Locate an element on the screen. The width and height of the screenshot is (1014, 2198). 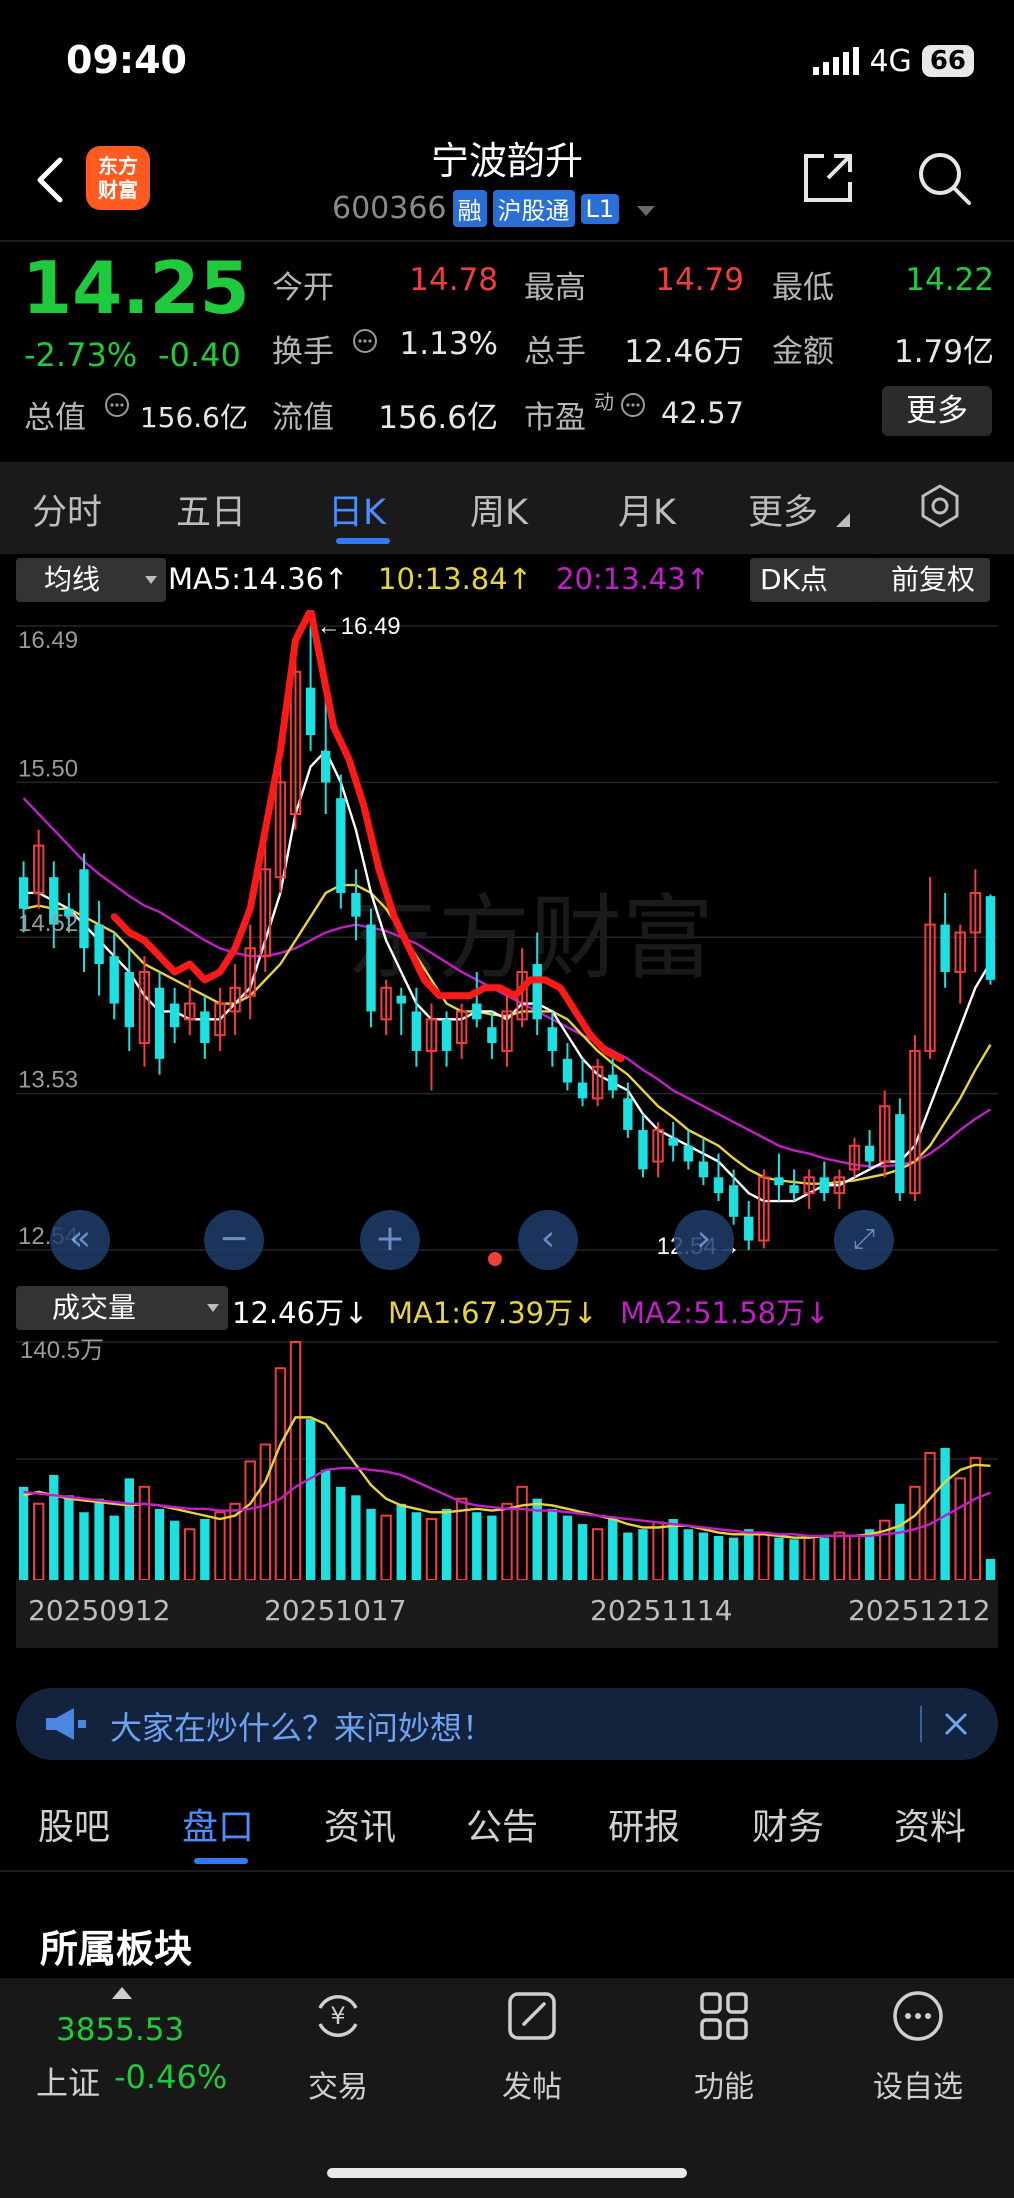
home-indicator is located at coordinates (507, 2173).